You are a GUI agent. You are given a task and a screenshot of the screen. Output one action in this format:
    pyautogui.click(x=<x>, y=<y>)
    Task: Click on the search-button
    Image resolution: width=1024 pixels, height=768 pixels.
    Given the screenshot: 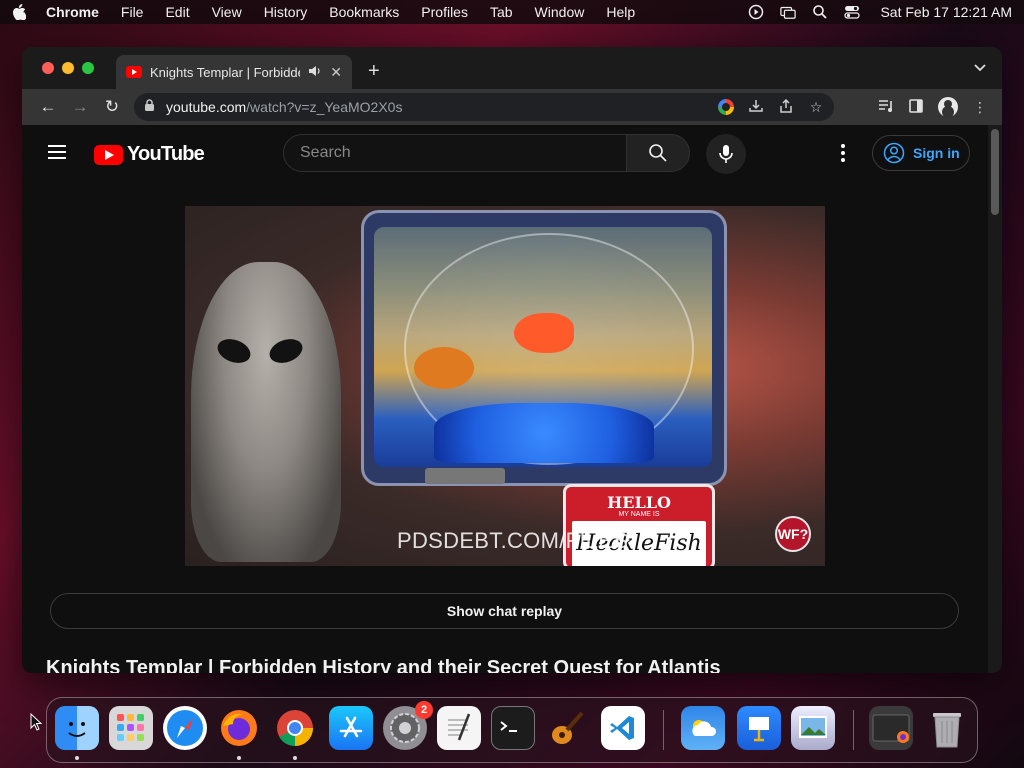 What is the action you would take?
    pyautogui.click(x=658, y=153)
    